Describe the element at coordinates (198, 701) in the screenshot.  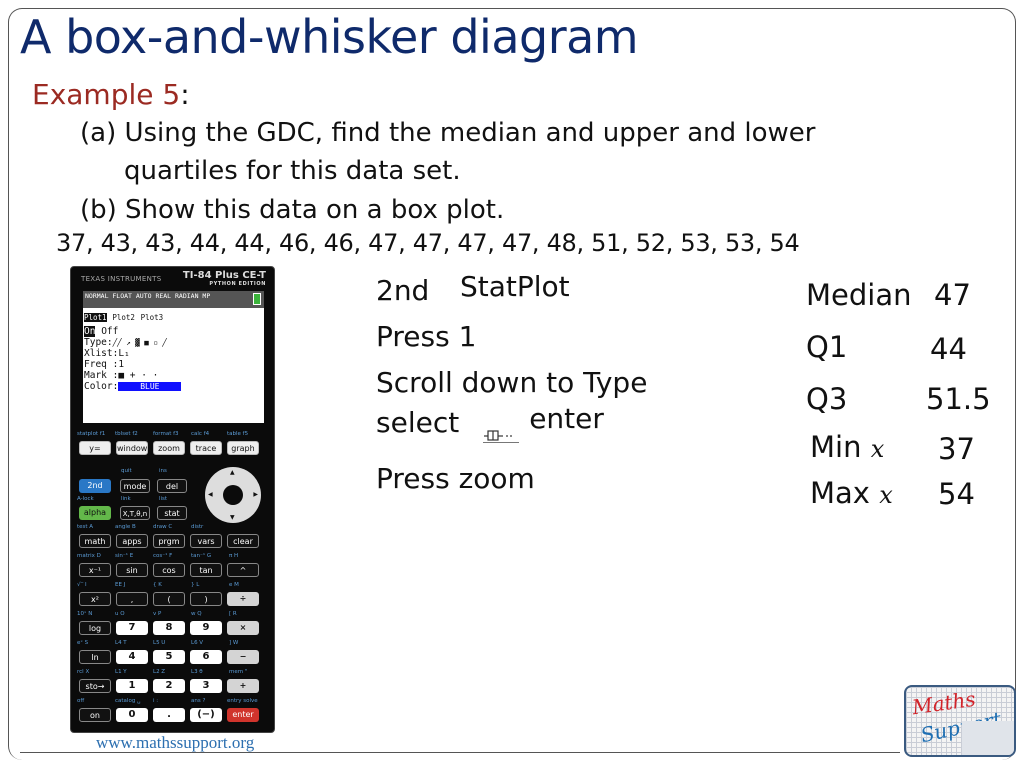
I see `alt-label: ans ?` at that location.